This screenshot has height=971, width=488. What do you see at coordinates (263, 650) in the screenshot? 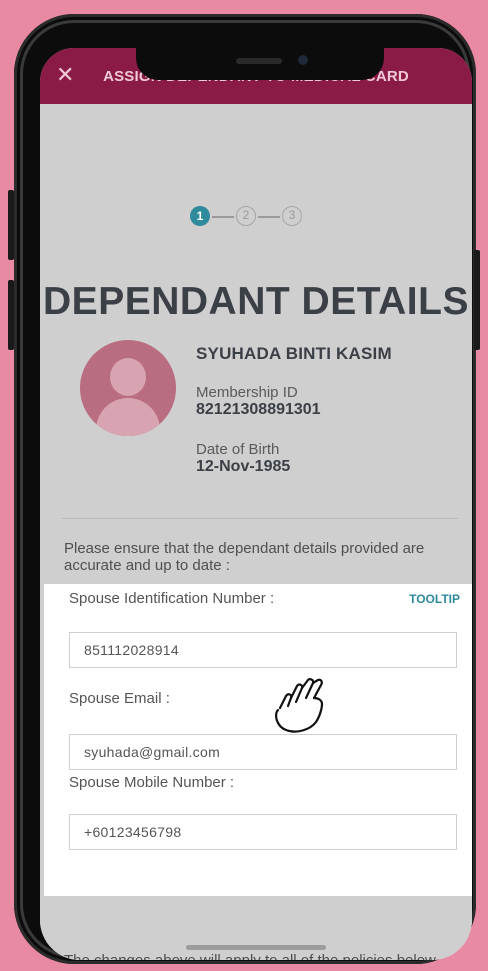
I see `spouse-id-input: 851112028914` at bounding box center [263, 650].